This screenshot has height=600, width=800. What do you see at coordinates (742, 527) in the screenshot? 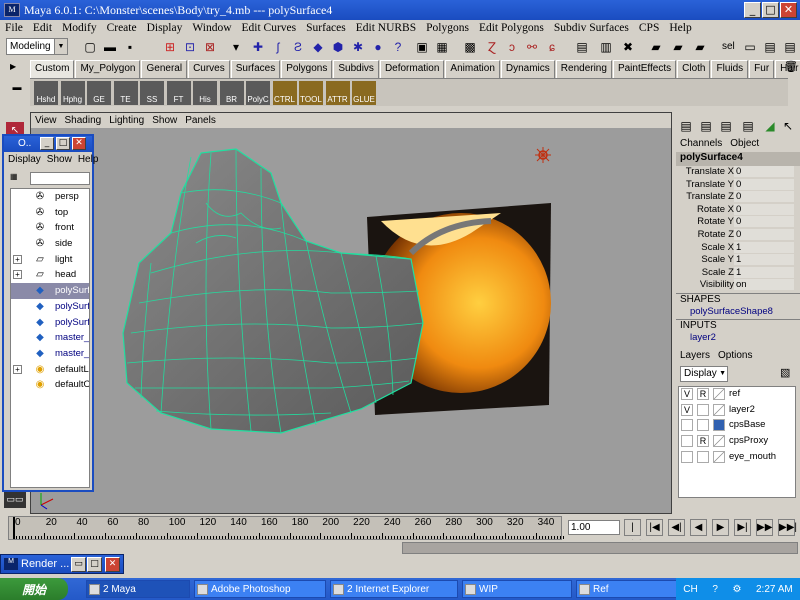
I see `step-forward-frame-icon: ▶|` at bounding box center [742, 527].